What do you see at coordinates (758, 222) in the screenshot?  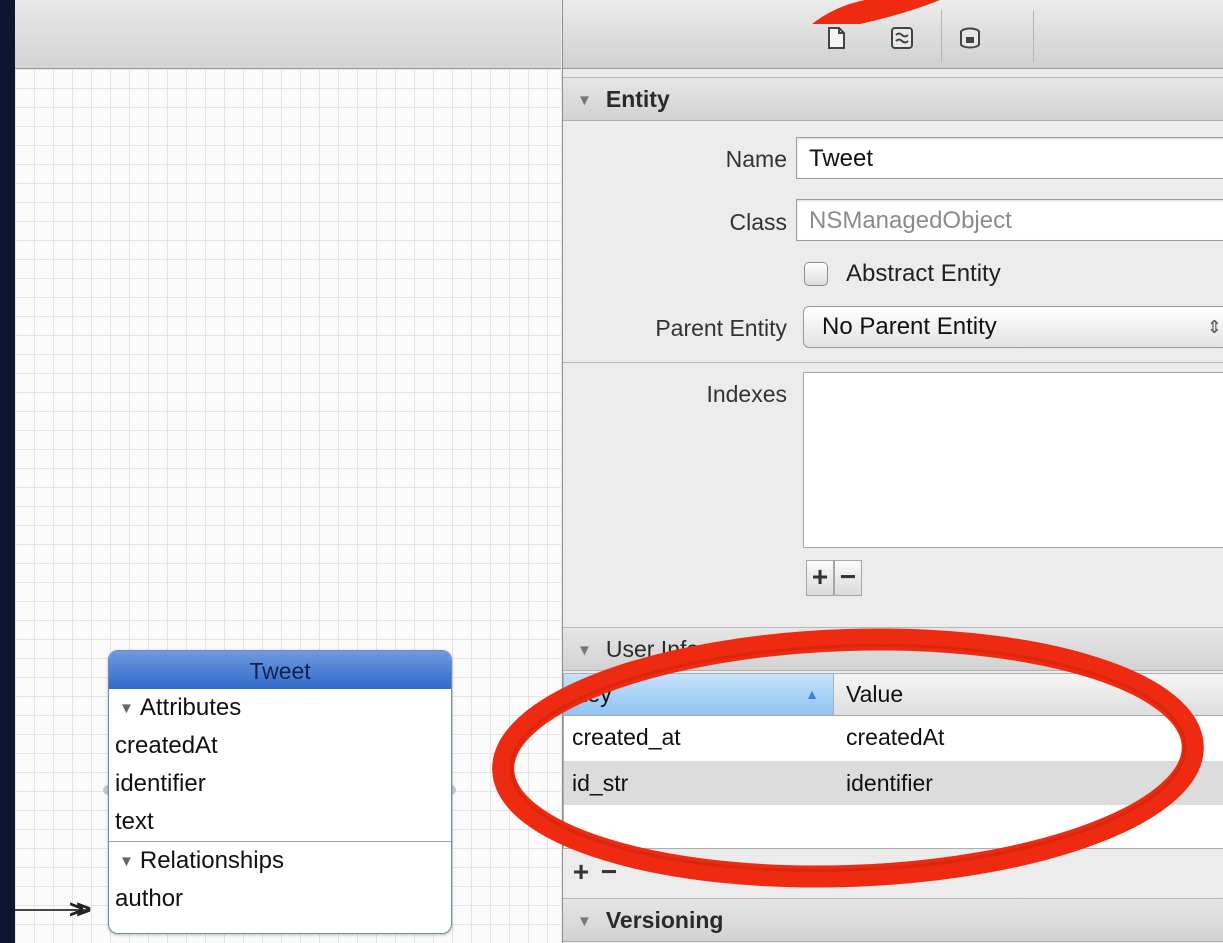 I see `class-label: Class` at bounding box center [758, 222].